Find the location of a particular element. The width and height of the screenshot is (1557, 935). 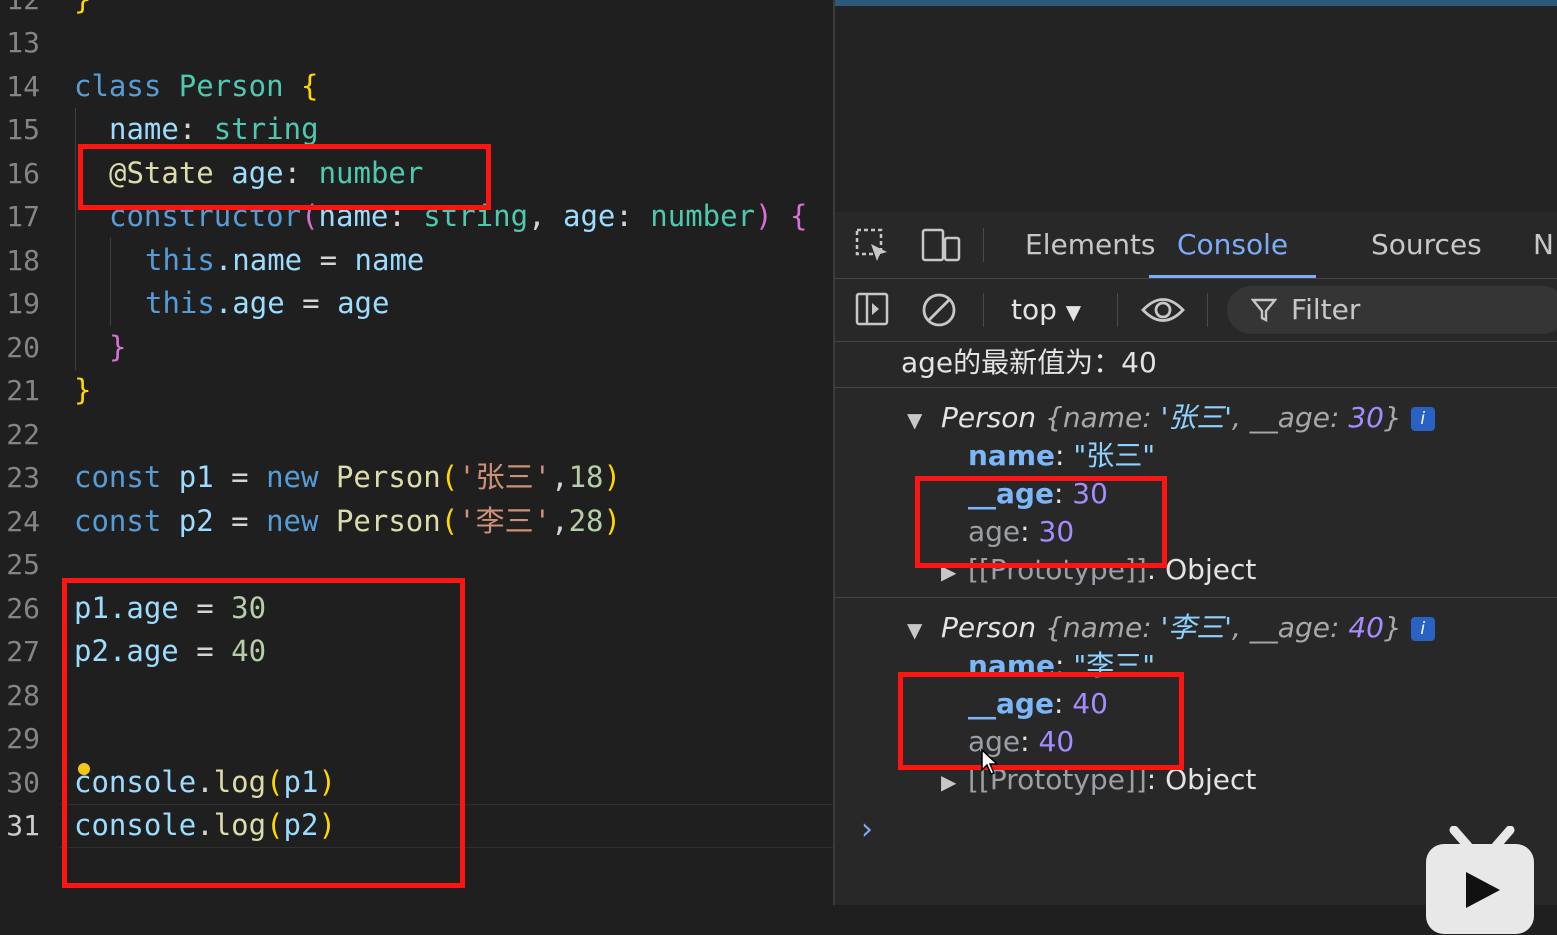

line-number: 26 is located at coordinates (23, 608).